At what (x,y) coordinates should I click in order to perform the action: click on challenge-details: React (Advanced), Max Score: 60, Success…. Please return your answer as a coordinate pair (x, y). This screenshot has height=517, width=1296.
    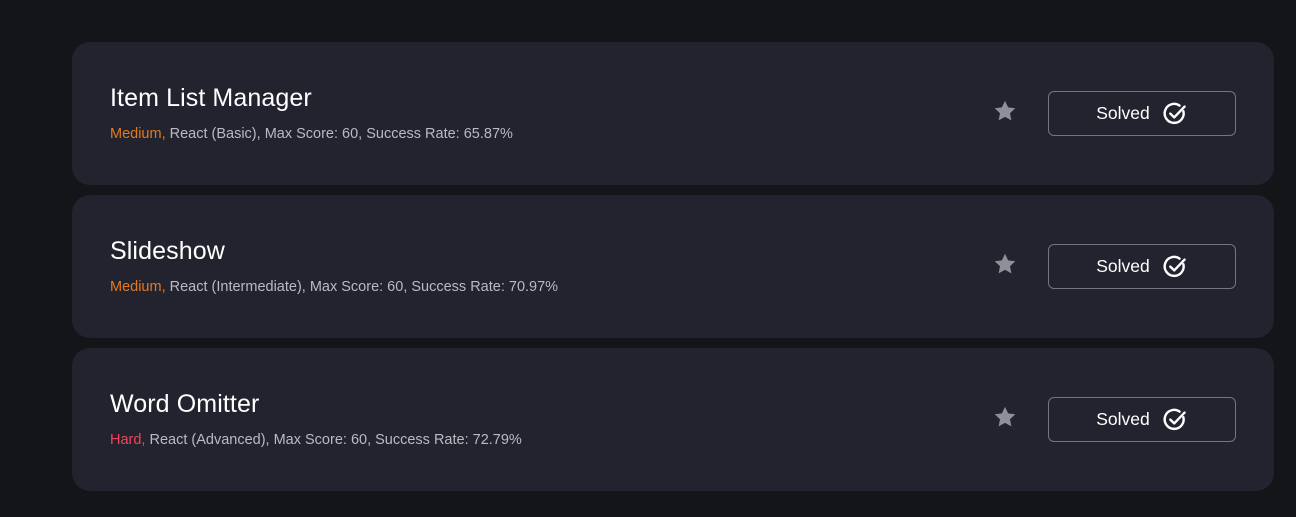
    Looking at the image, I should click on (335, 440).